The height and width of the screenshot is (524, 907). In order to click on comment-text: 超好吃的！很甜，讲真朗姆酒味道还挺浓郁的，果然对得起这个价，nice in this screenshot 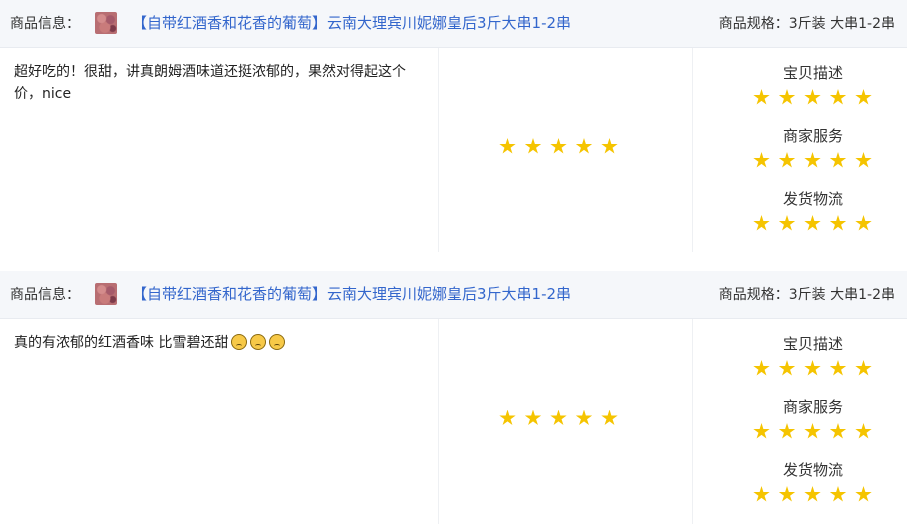, I will do `click(210, 83)`.